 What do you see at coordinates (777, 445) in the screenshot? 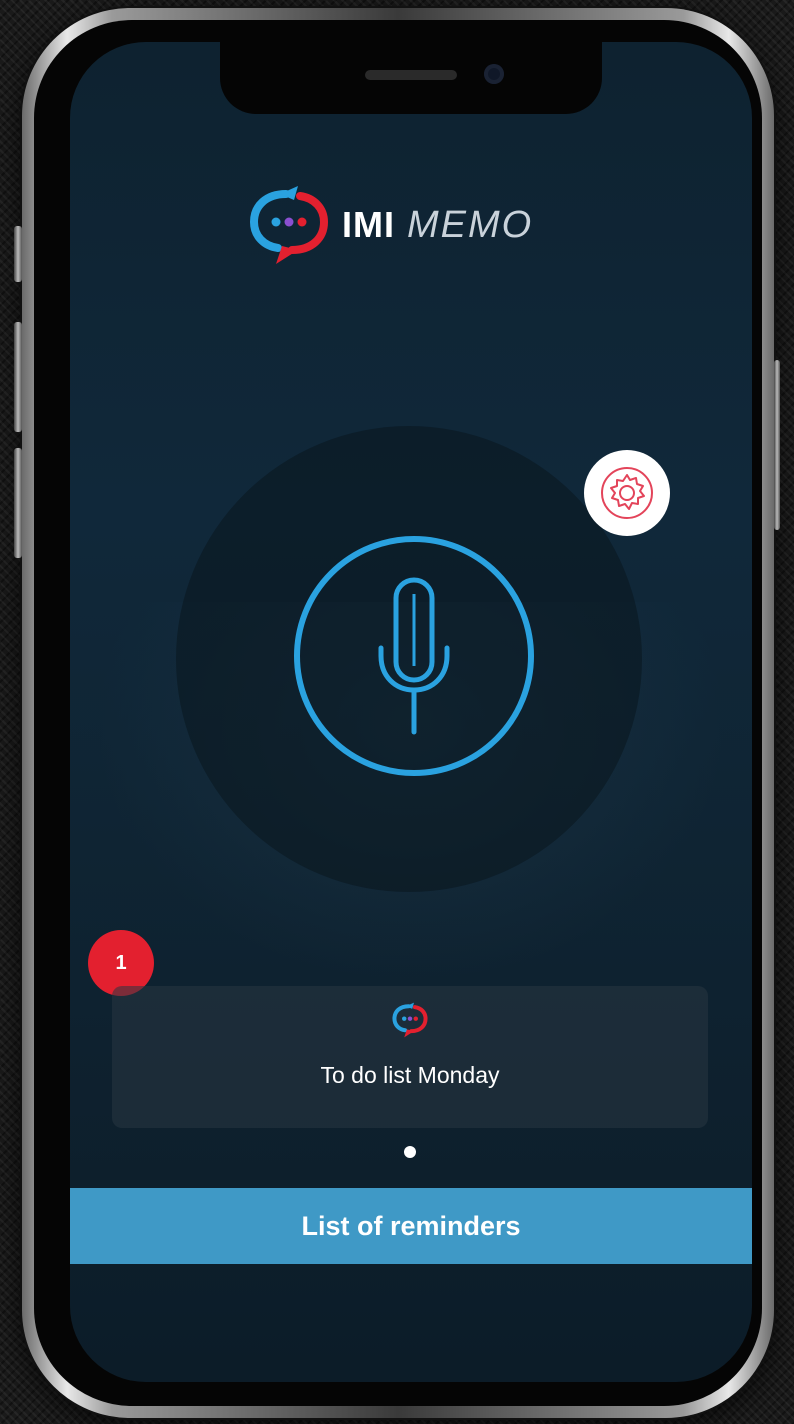
I see `side-button-power` at bounding box center [777, 445].